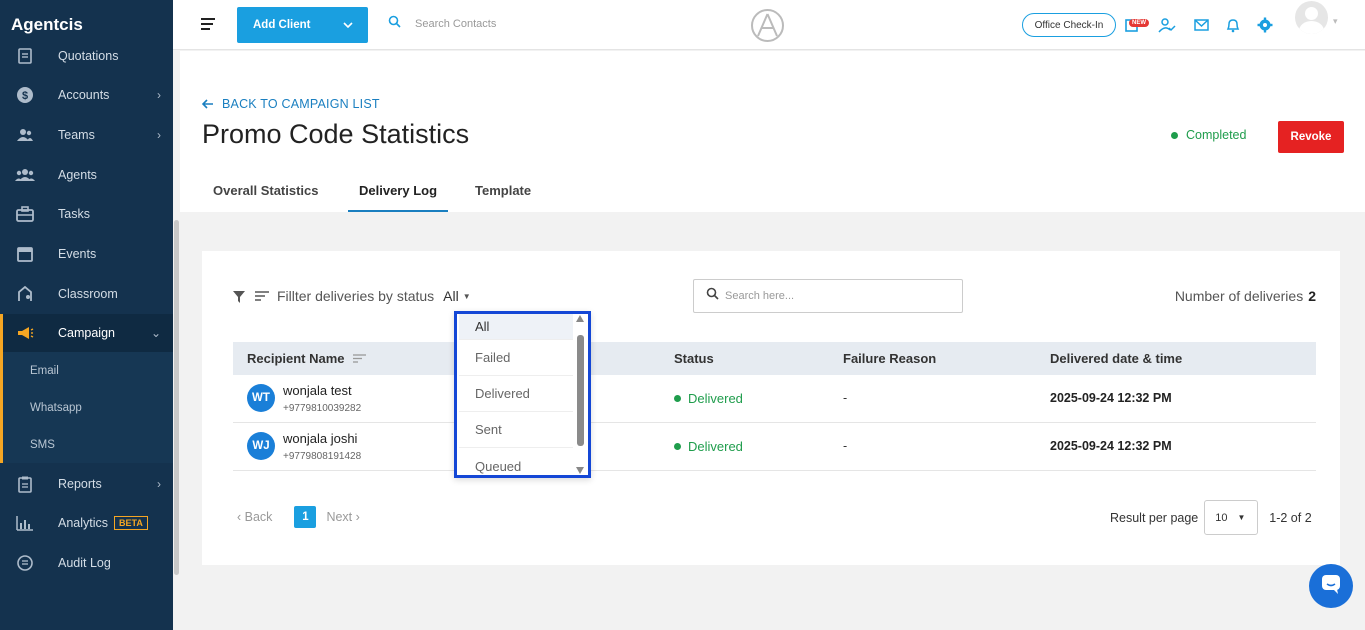 The height and width of the screenshot is (630, 1365). I want to click on filter-icon, so click(239, 296).